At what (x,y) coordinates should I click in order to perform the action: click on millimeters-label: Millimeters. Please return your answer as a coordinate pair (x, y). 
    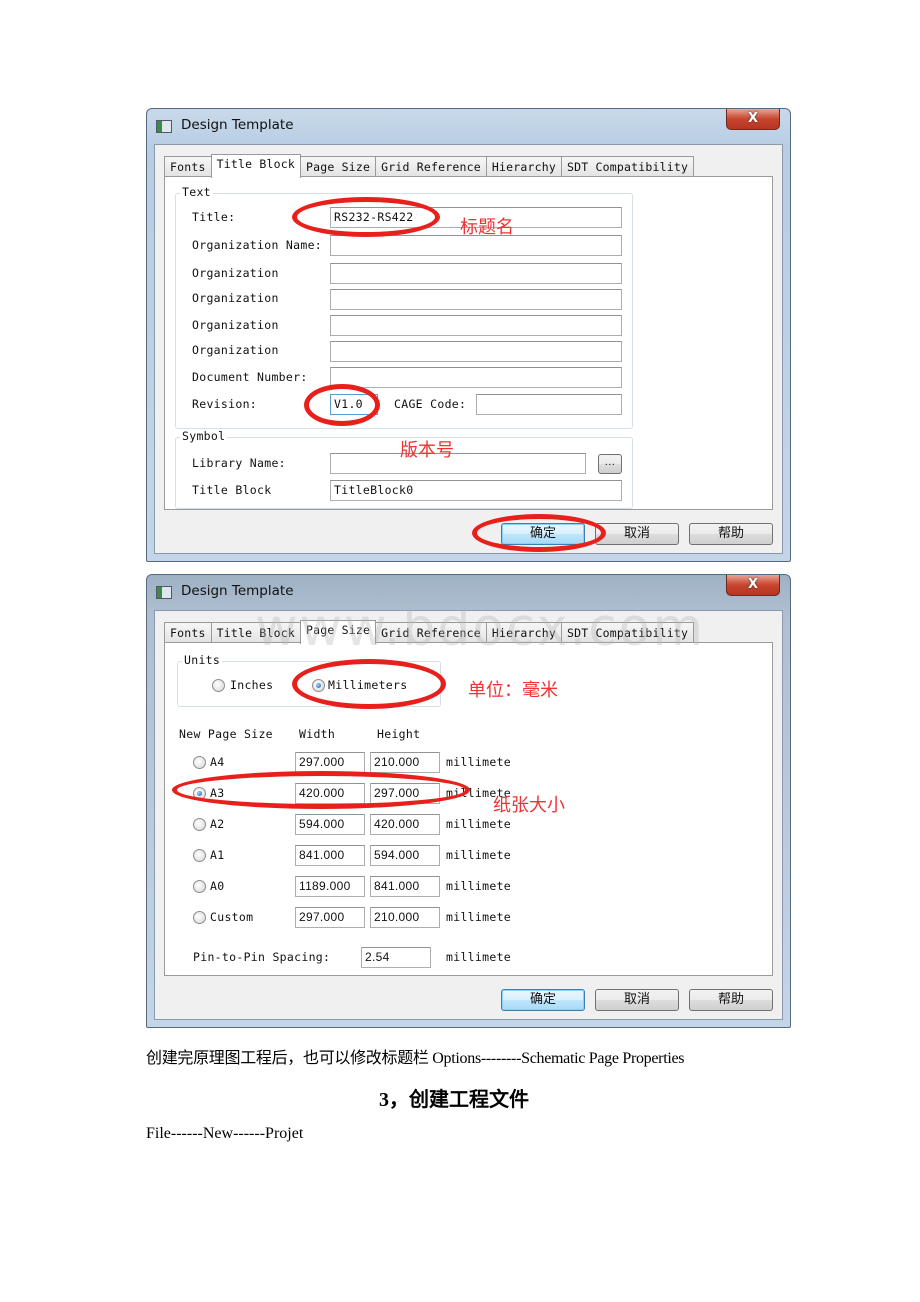
    Looking at the image, I should click on (368, 685).